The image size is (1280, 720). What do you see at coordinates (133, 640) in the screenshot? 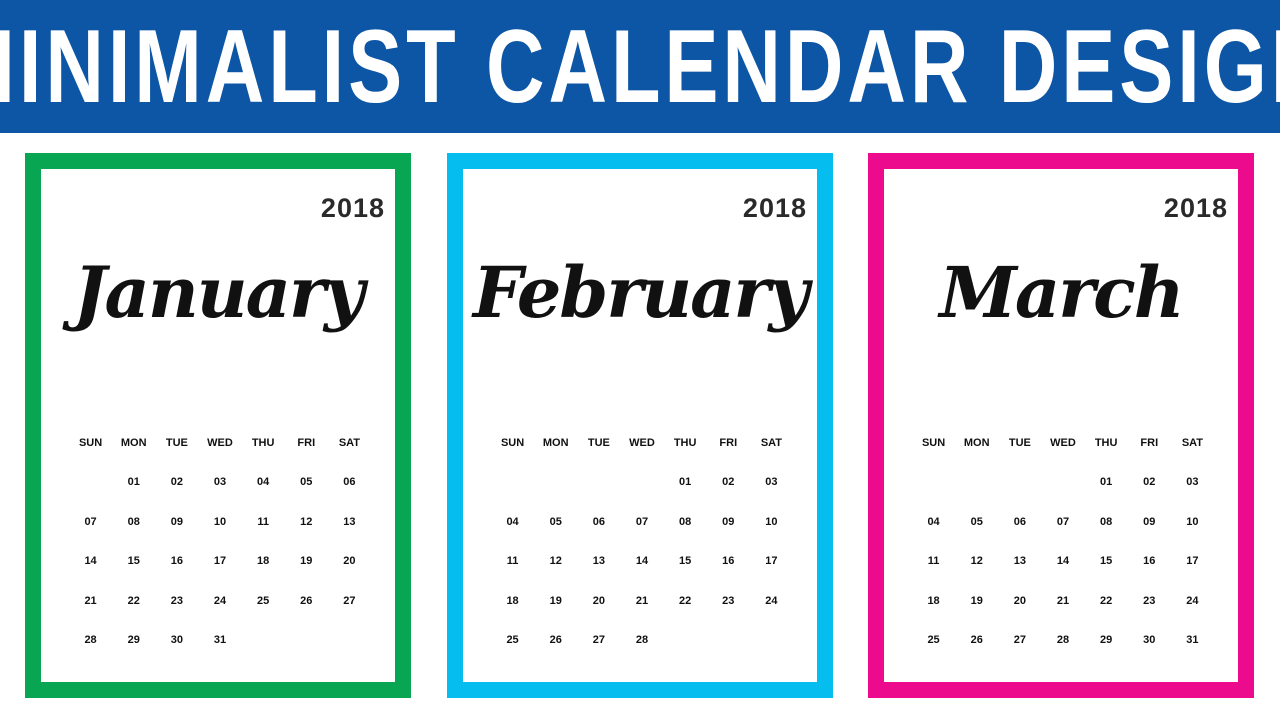
I see `day-cell: 29` at bounding box center [133, 640].